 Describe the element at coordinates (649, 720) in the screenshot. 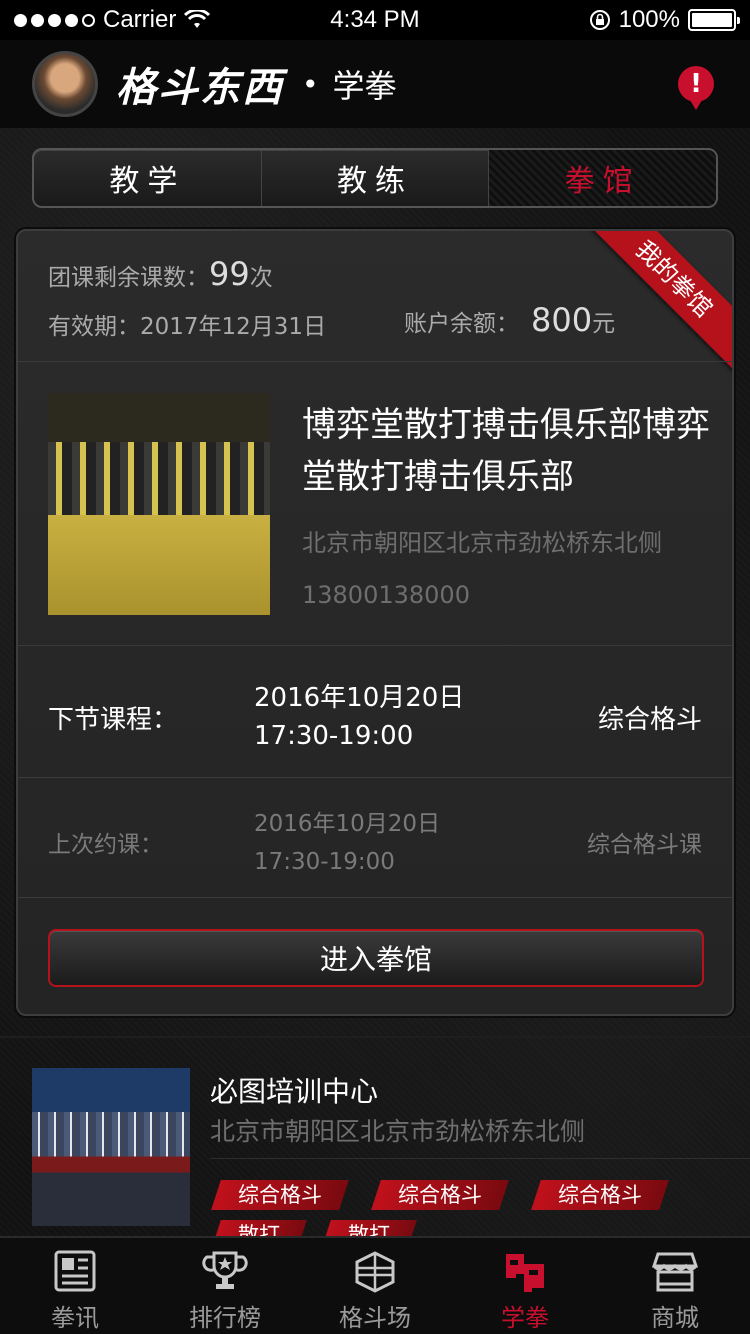

I see `next-class-type: 综合格斗` at that location.